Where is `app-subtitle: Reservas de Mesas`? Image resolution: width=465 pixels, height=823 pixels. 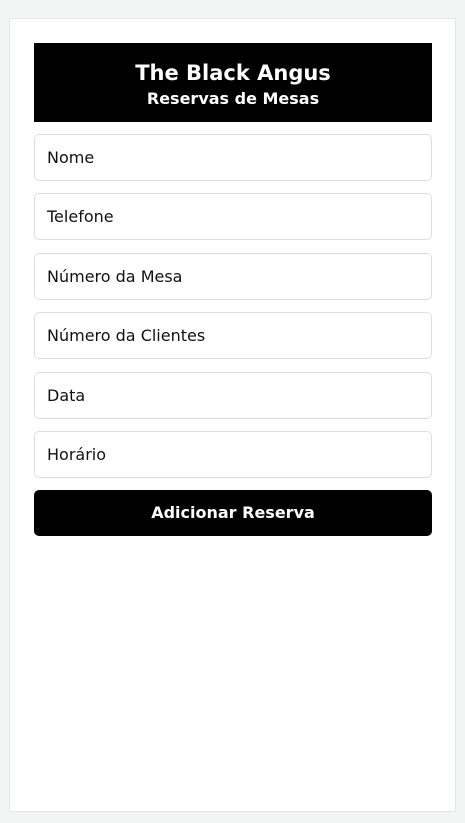
app-subtitle: Reservas de Mesas is located at coordinates (233, 98).